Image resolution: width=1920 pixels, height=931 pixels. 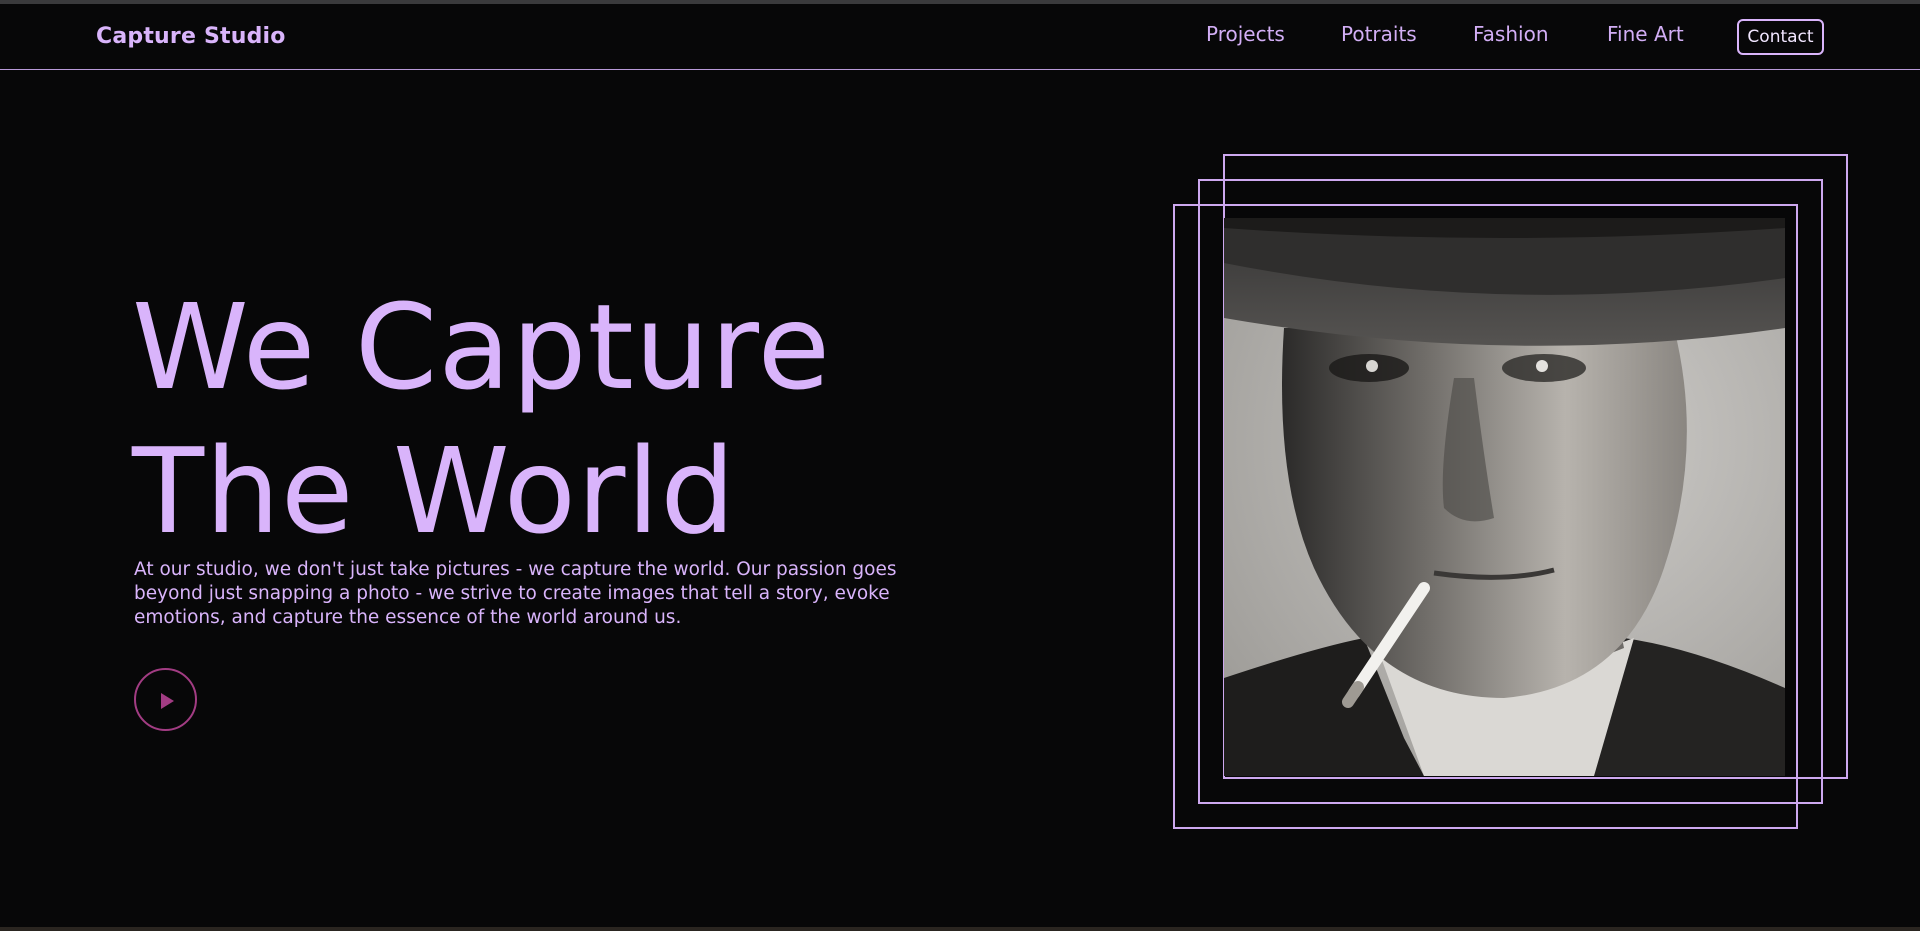 I want to click on hero-title: We Capture The World, so click(x=481, y=419).